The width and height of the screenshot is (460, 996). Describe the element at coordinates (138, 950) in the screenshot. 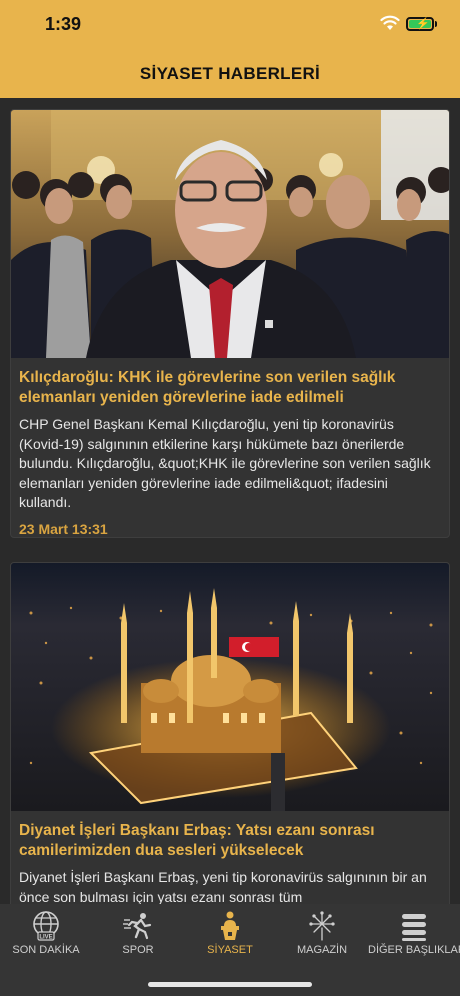

I see `tab-label: SPOR` at that location.